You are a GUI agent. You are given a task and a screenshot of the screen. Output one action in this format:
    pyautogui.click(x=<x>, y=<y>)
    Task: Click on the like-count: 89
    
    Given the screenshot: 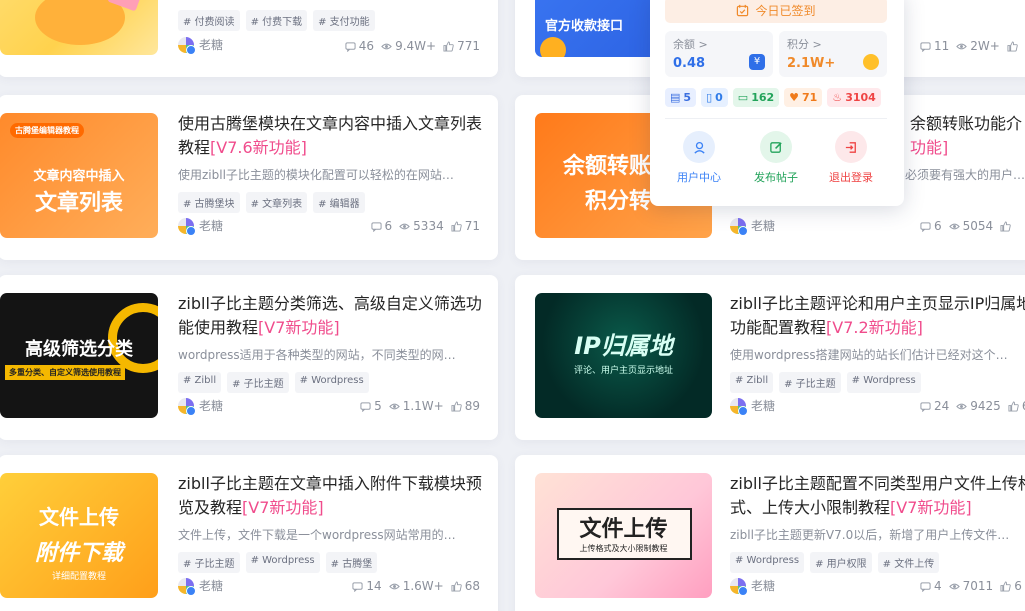 What is the action you would take?
    pyautogui.click(x=465, y=406)
    